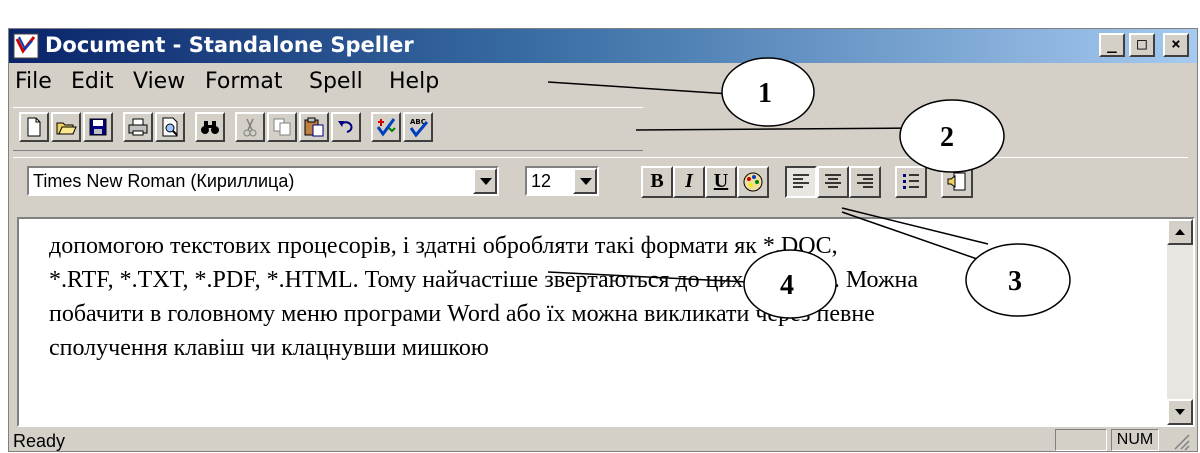  Describe the element at coordinates (1142, 45) in the screenshot. I see `maximize-button: □` at that location.